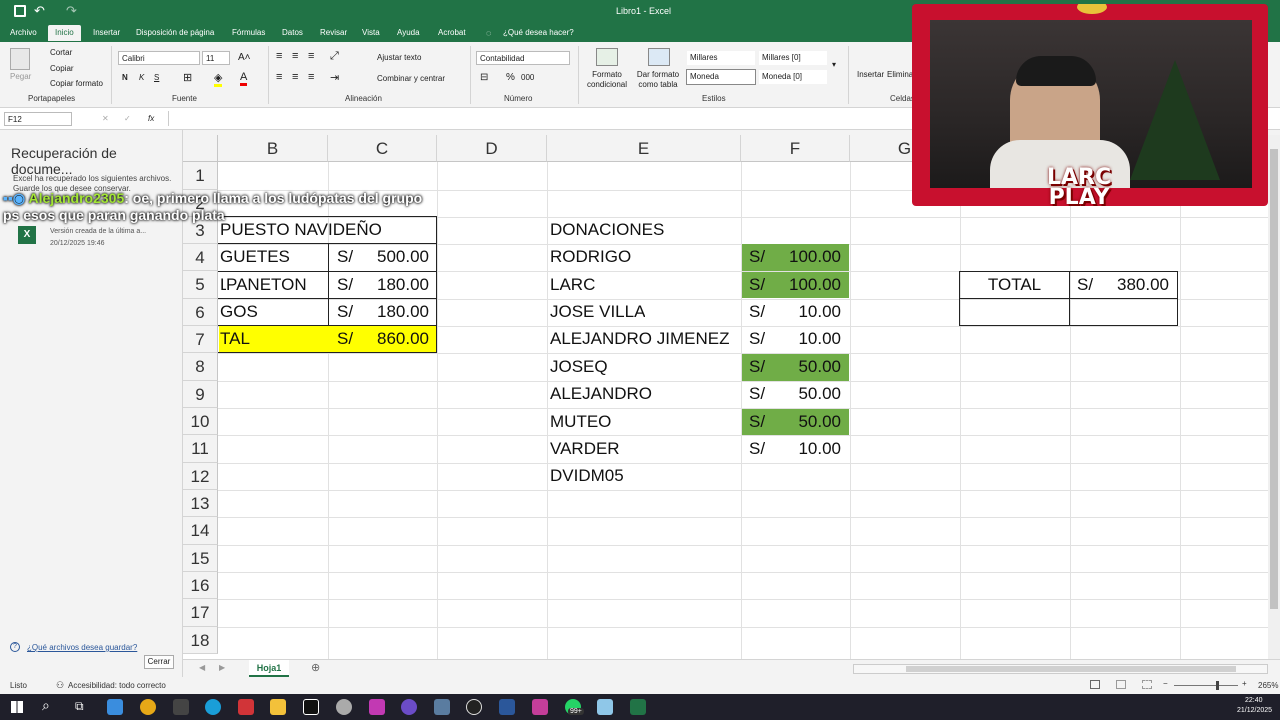 This screenshot has width=1280, height=720. I want to click on insert-cells-button: Insertar, so click(870, 74).